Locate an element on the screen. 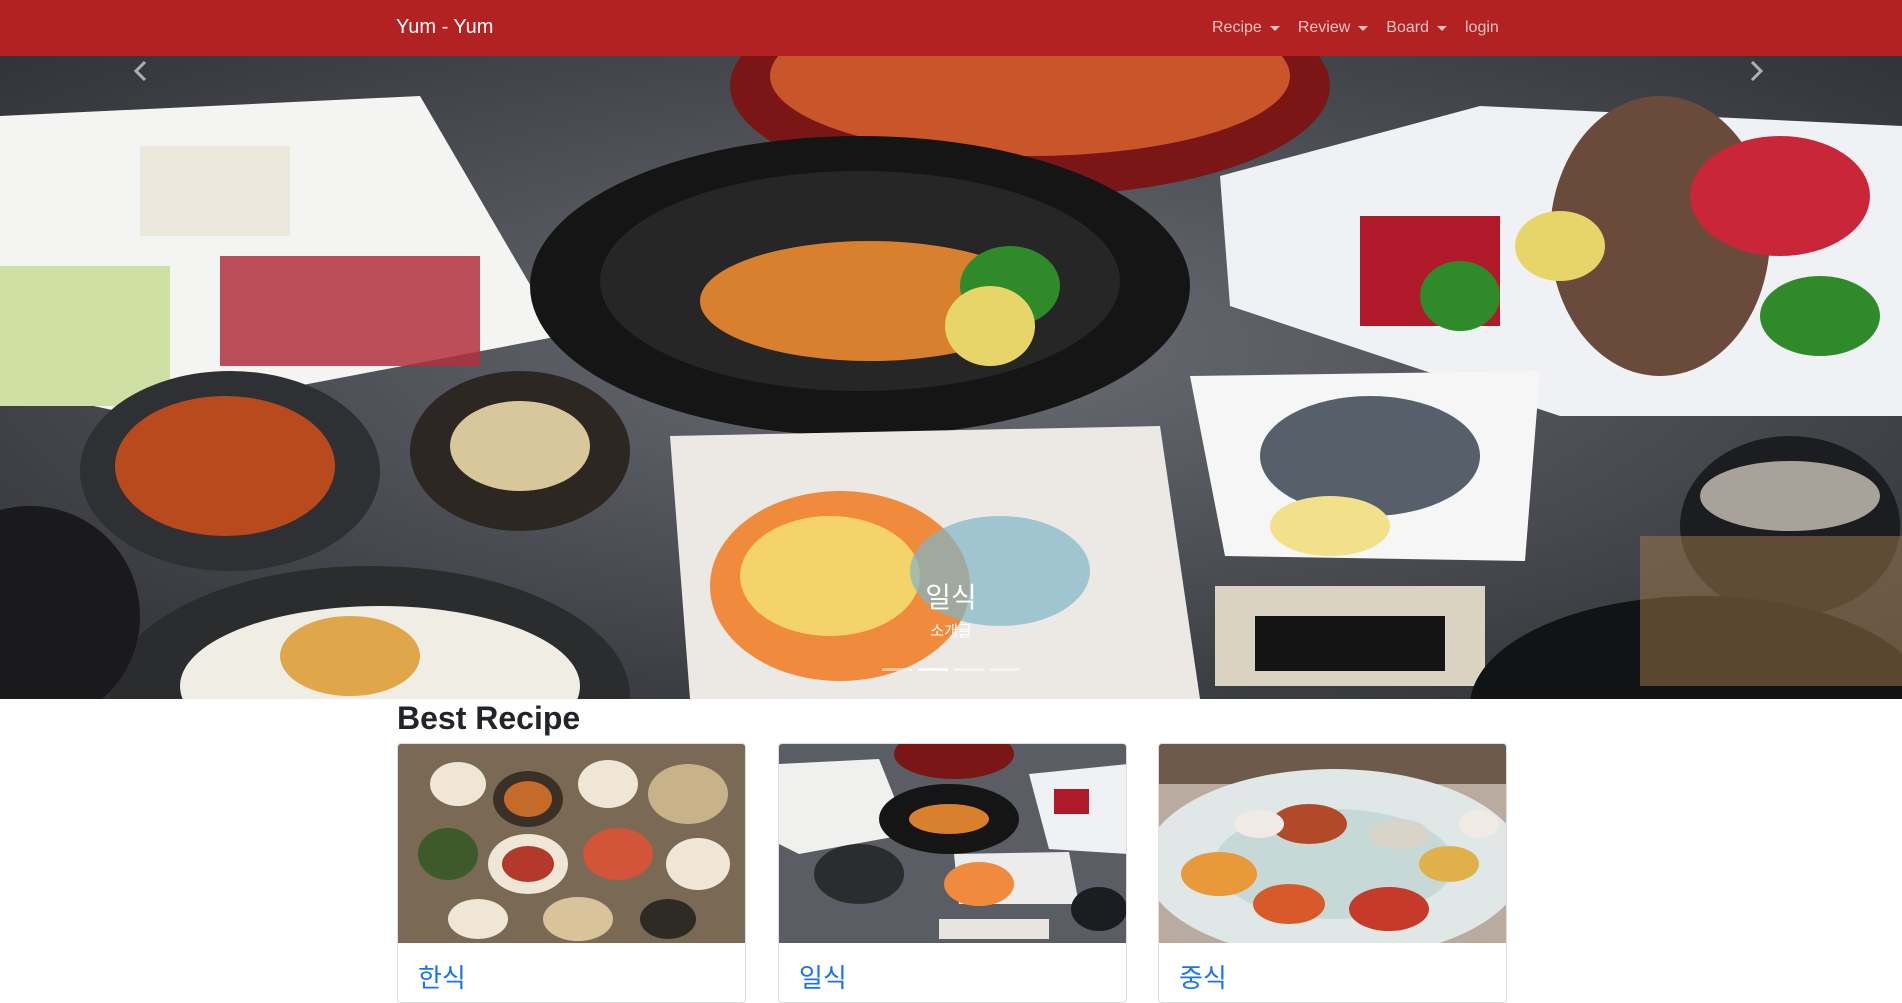 This screenshot has height=1003, width=1902. card-title-chinese: 중식 is located at coordinates (1203, 976).